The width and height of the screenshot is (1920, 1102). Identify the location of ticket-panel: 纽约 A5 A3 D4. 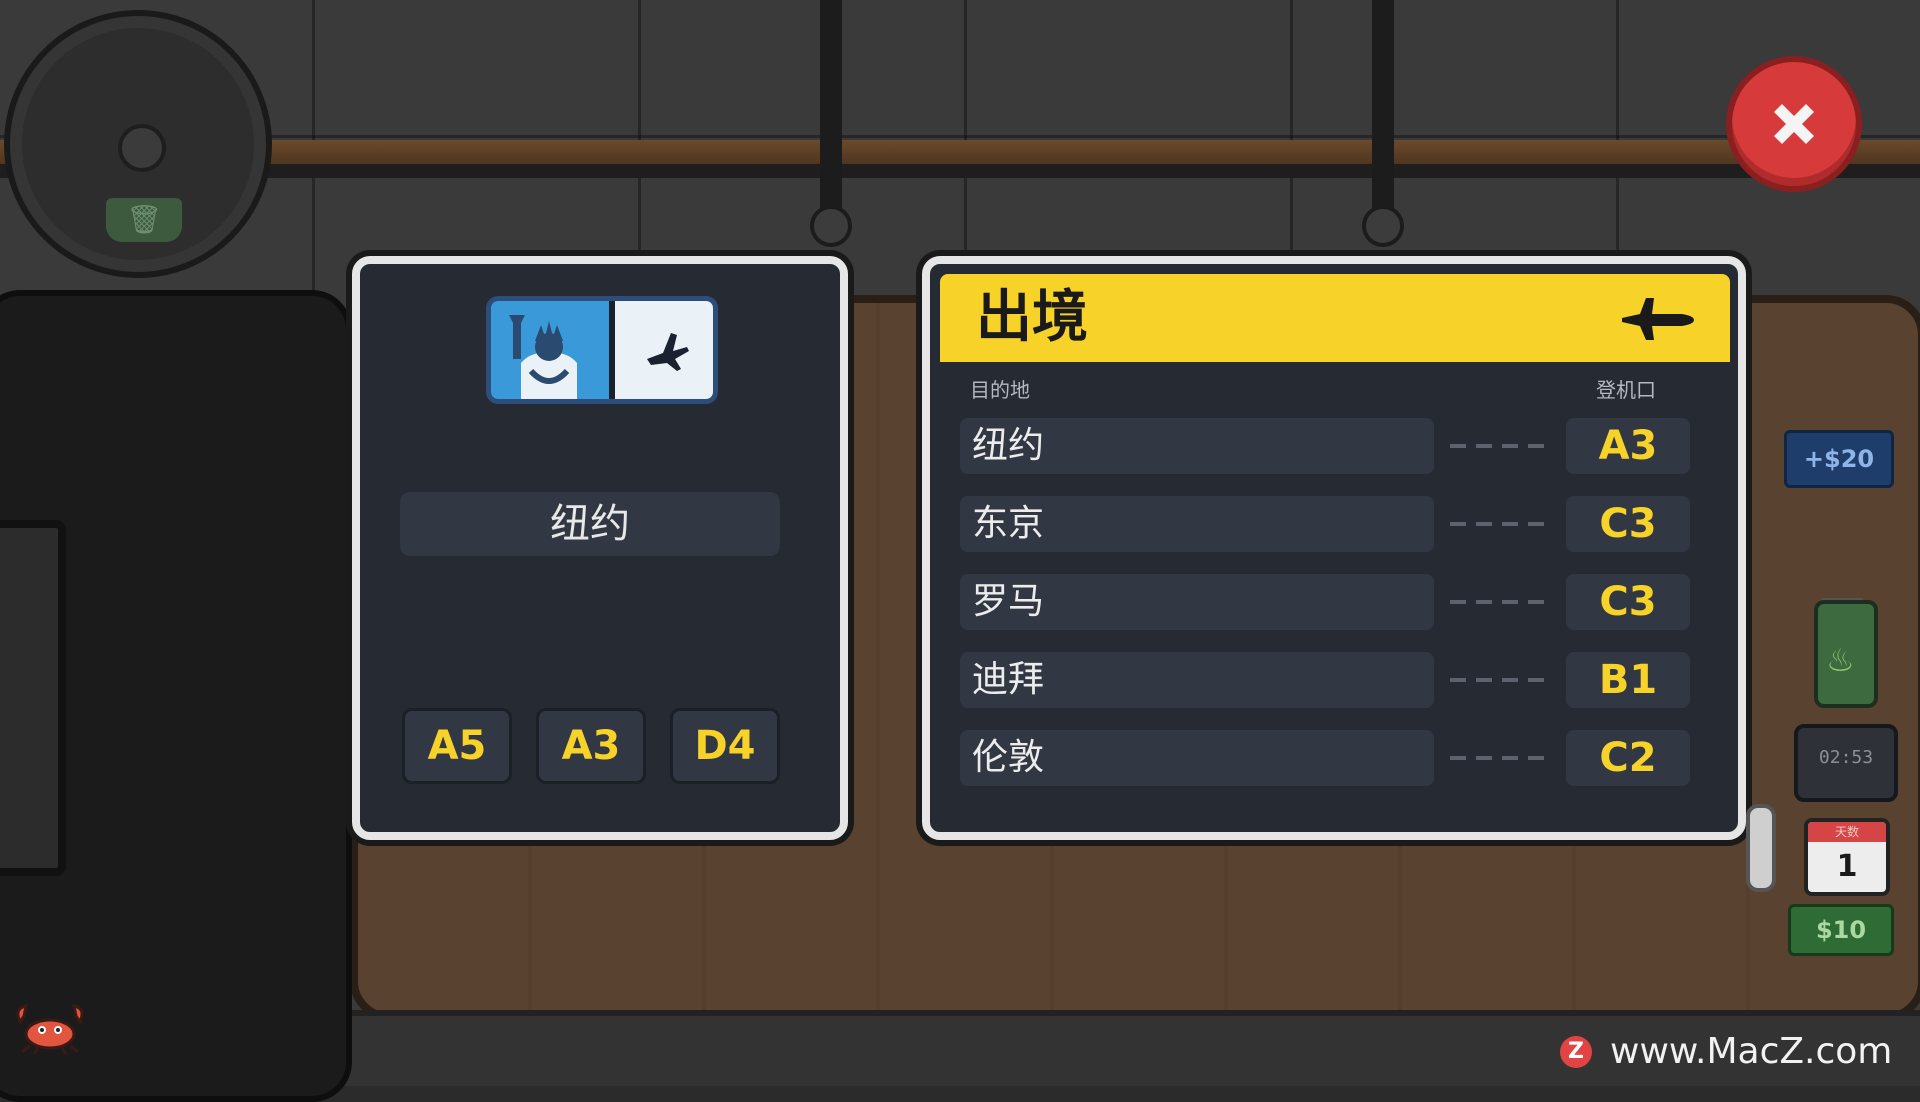
(600, 548).